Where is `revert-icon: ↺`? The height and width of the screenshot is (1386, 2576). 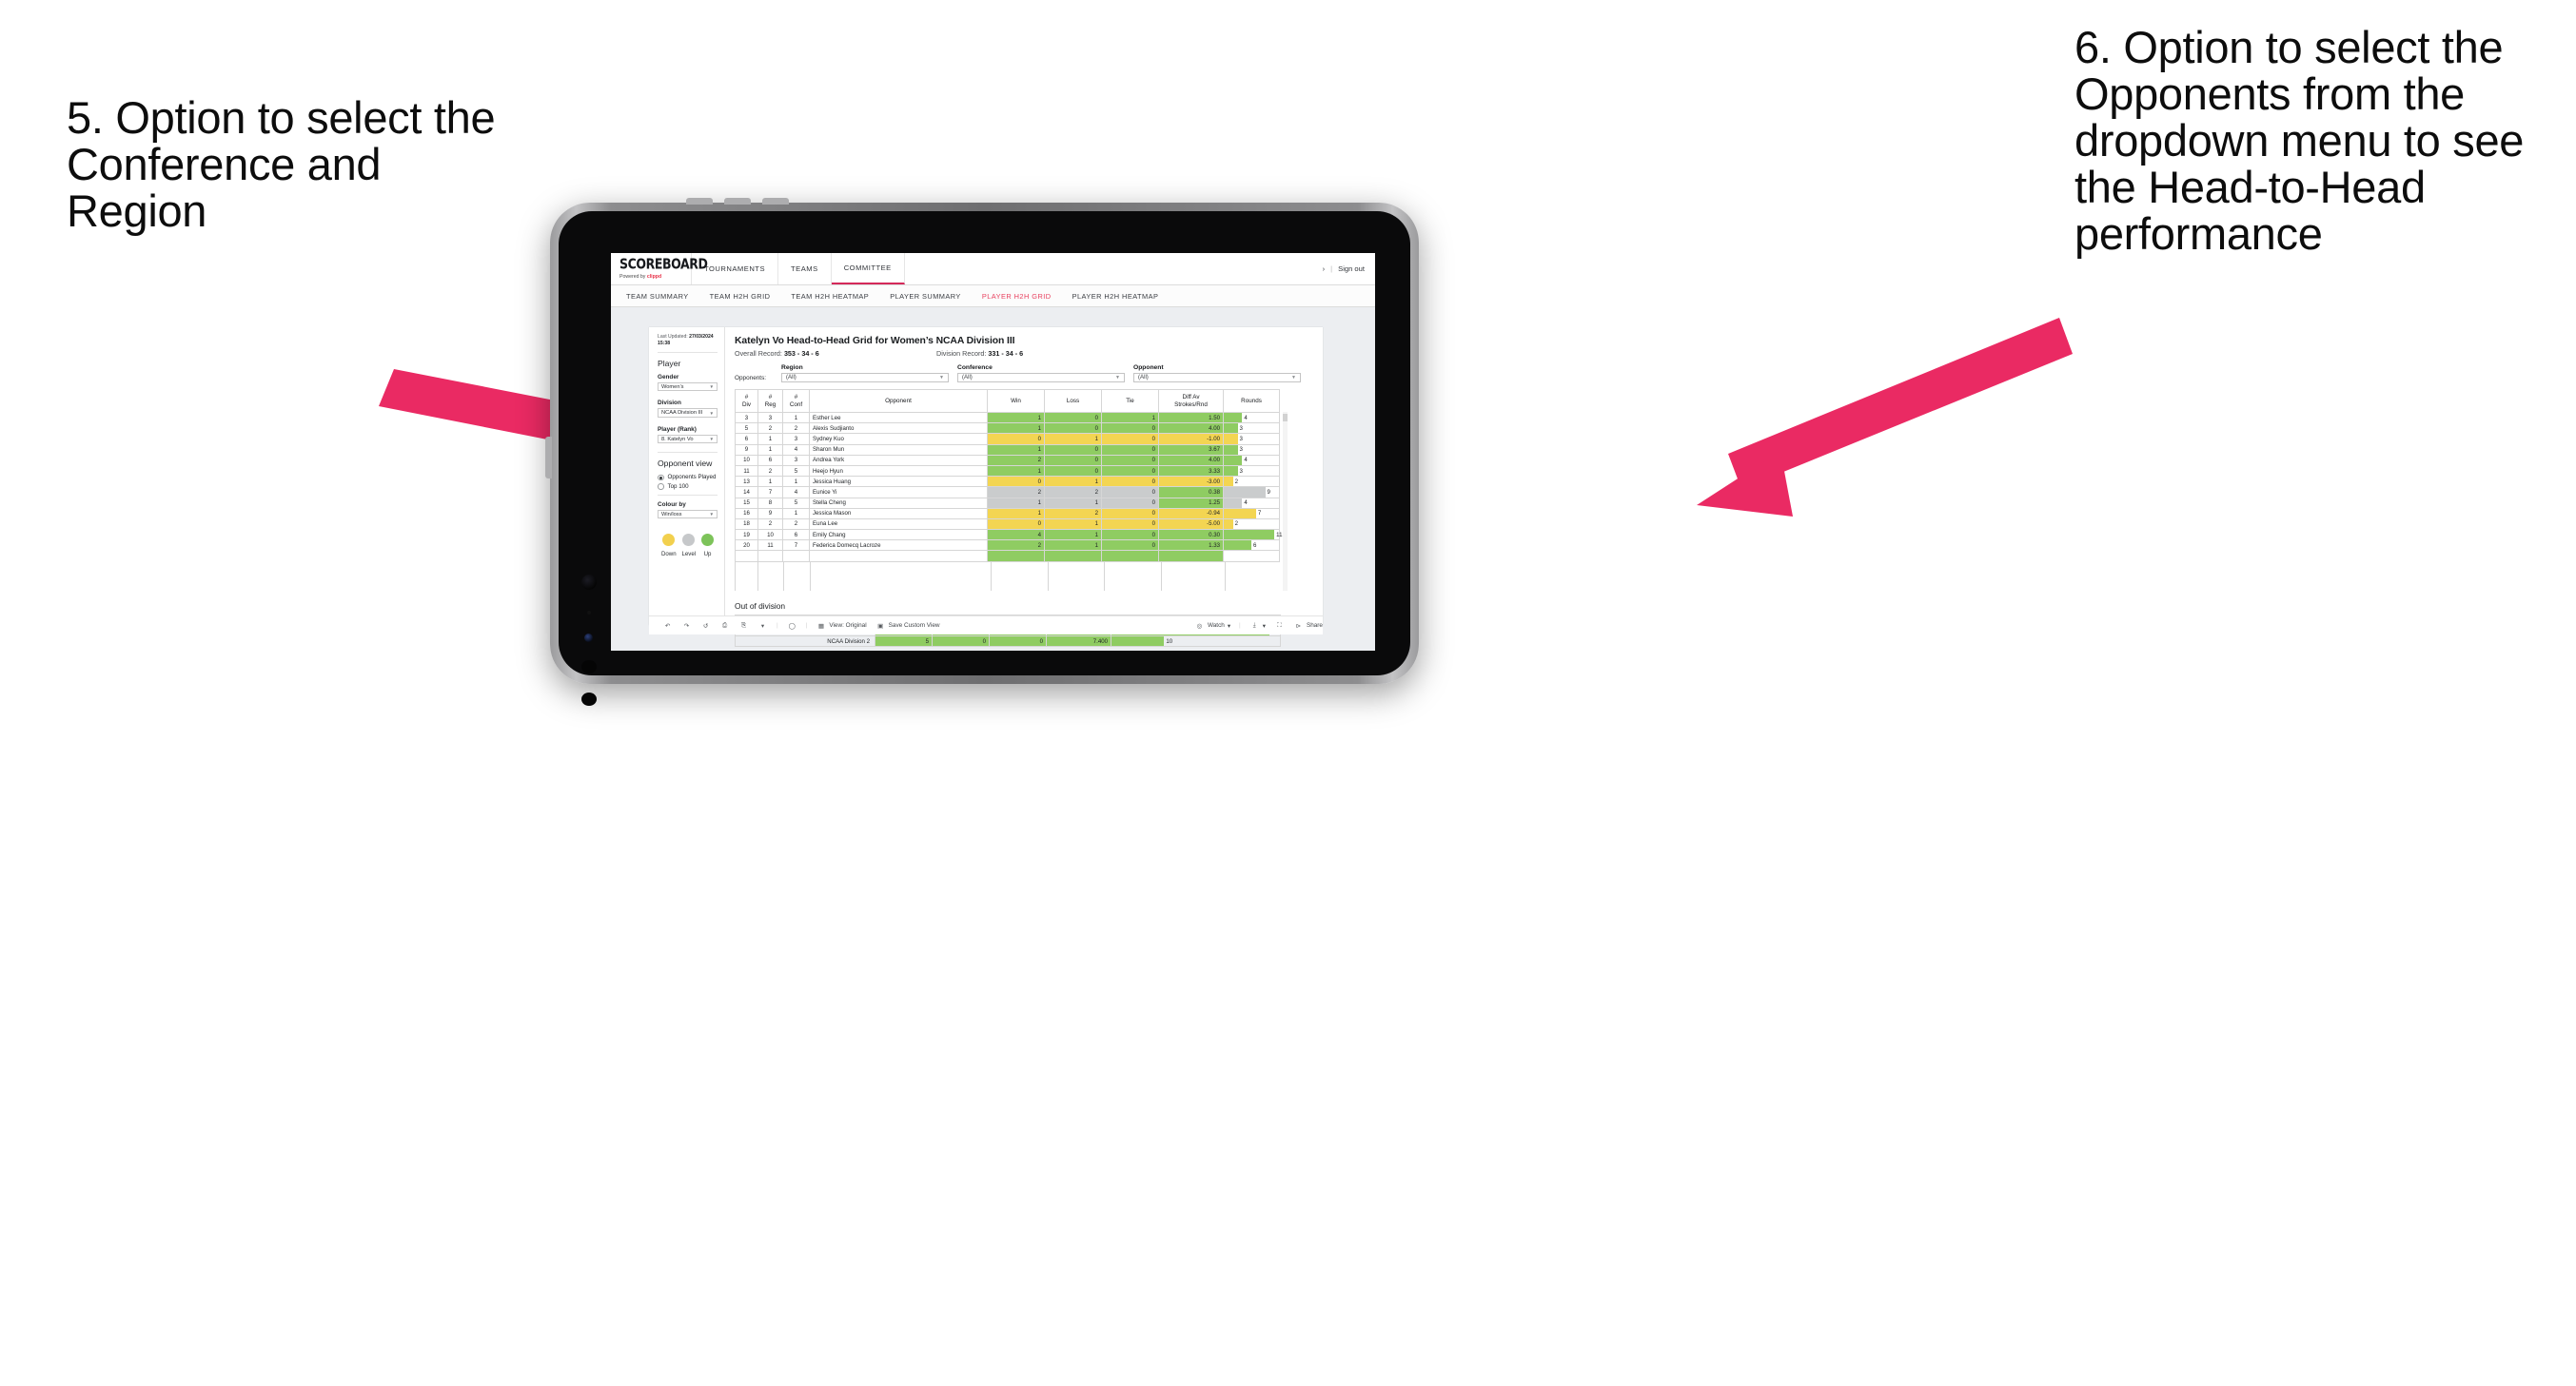
revert-icon: ↺ is located at coordinates (705, 625).